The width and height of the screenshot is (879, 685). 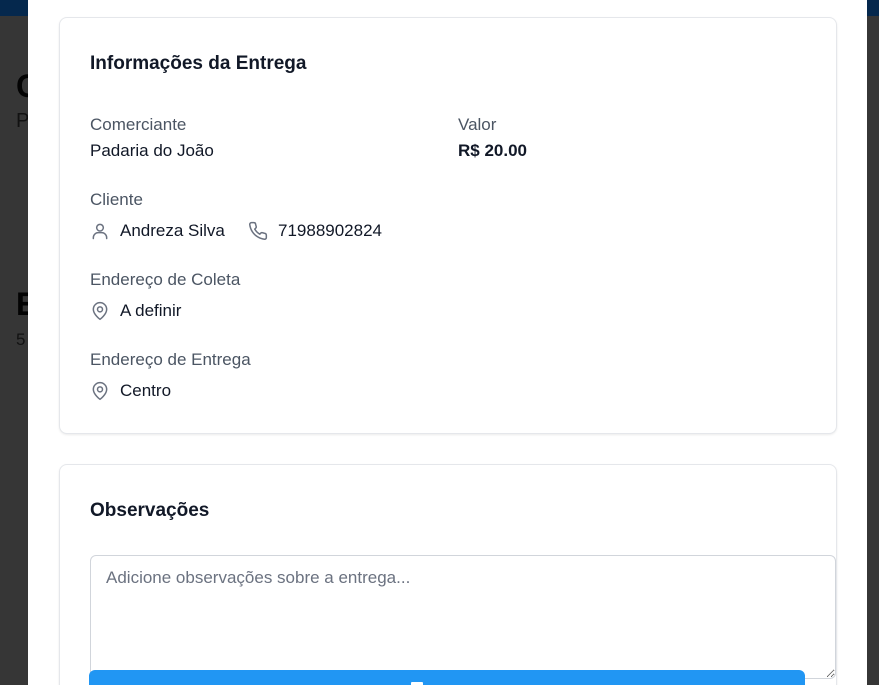 I want to click on merchant-value: Padaria do João, so click(x=152, y=150).